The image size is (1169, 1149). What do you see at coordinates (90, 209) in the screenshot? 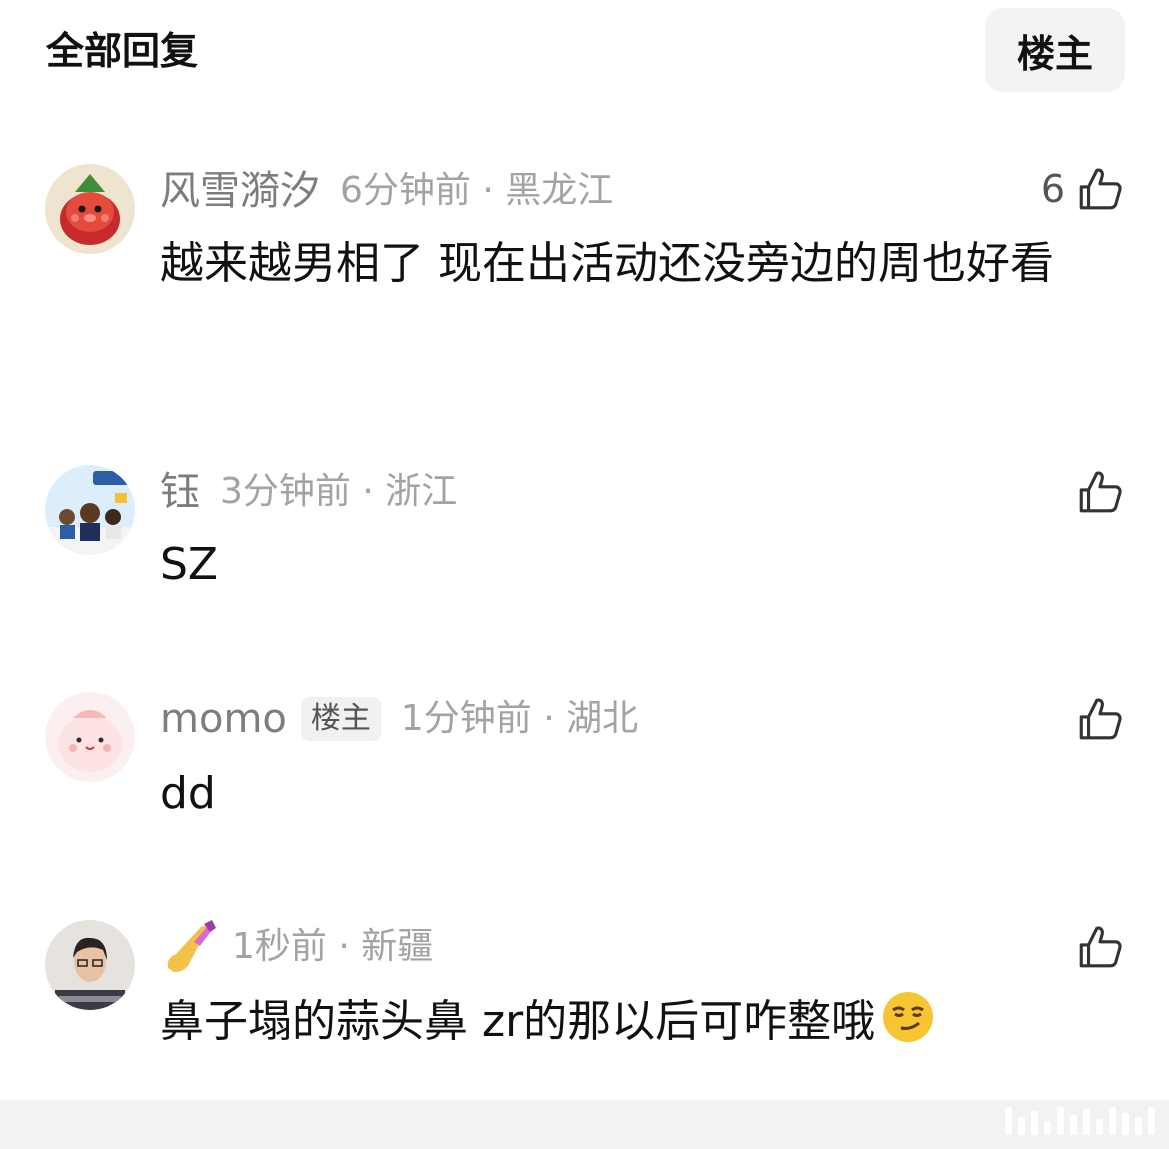
I see `strawberry-character-avatar` at bounding box center [90, 209].